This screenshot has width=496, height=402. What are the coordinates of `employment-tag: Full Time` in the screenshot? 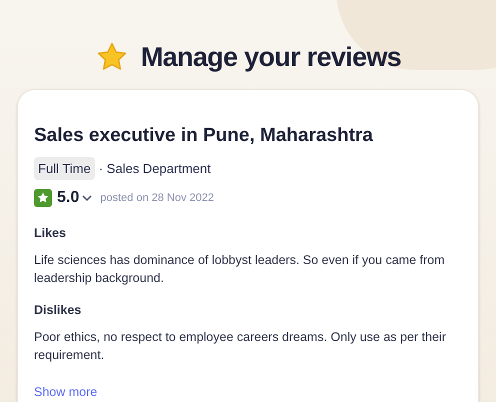 It's located at (64, 168).